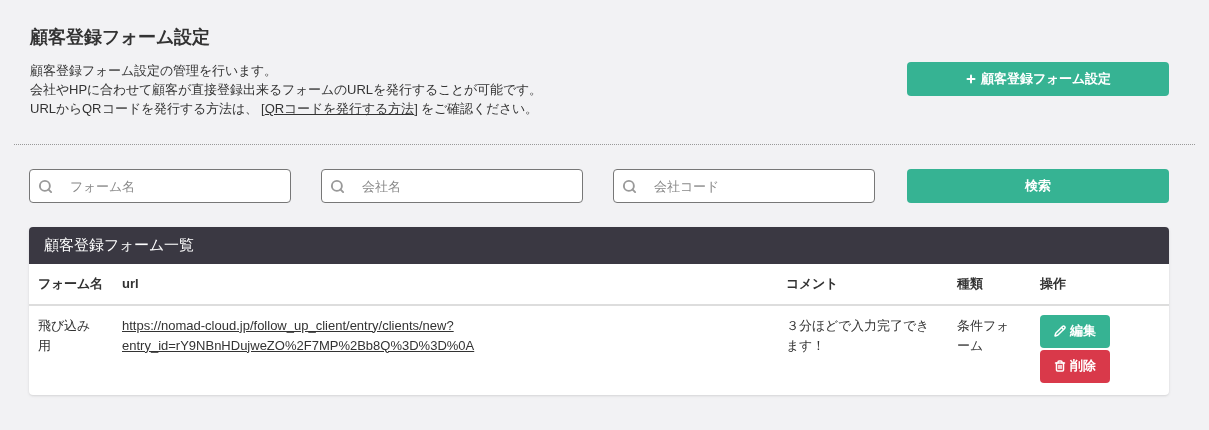 The image size is (1209, 430). What do you see at coordinates (120, 37) in the screenshot?
I see `page-title: 顧客登録フォーム設定` at bounding box center [120, 37].